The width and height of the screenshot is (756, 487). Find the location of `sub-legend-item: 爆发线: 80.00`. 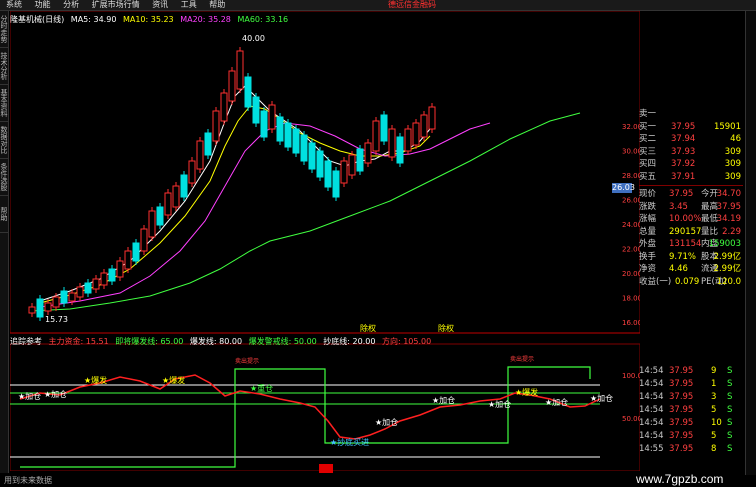

sub-legend-item: 爆发线: 80.00 is located at coordinates (216, 341).